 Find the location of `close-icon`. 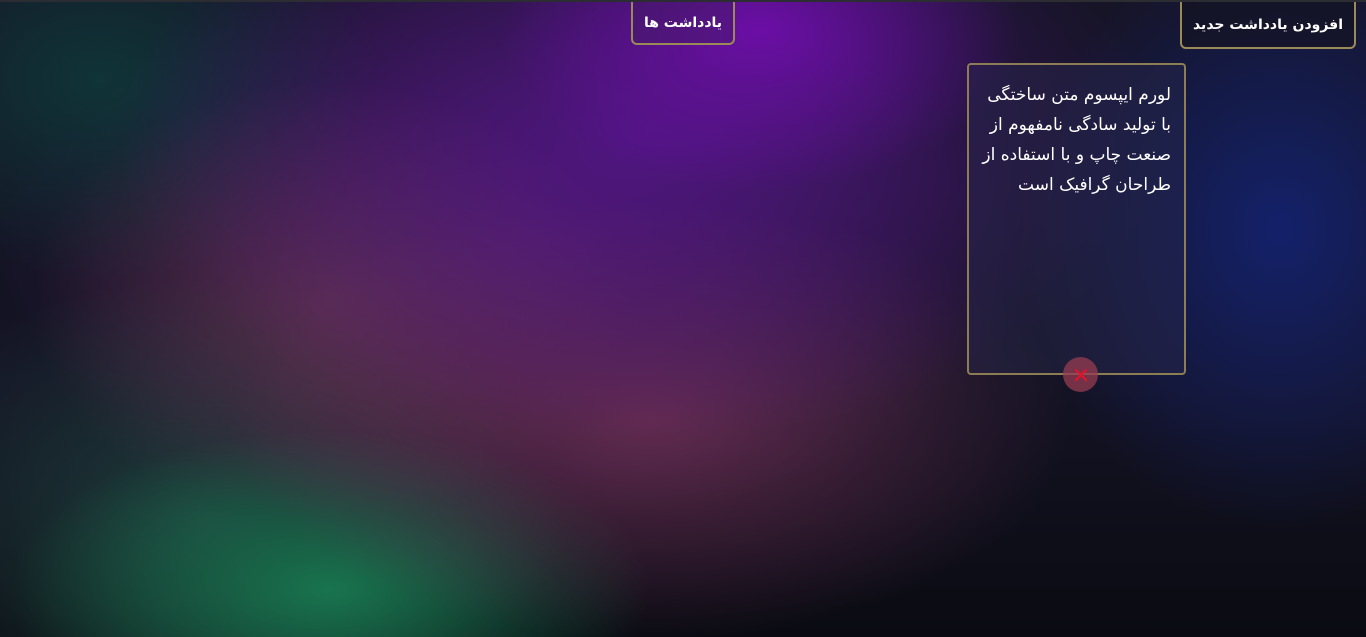

close-icon is located at coordinates (1080, 374).